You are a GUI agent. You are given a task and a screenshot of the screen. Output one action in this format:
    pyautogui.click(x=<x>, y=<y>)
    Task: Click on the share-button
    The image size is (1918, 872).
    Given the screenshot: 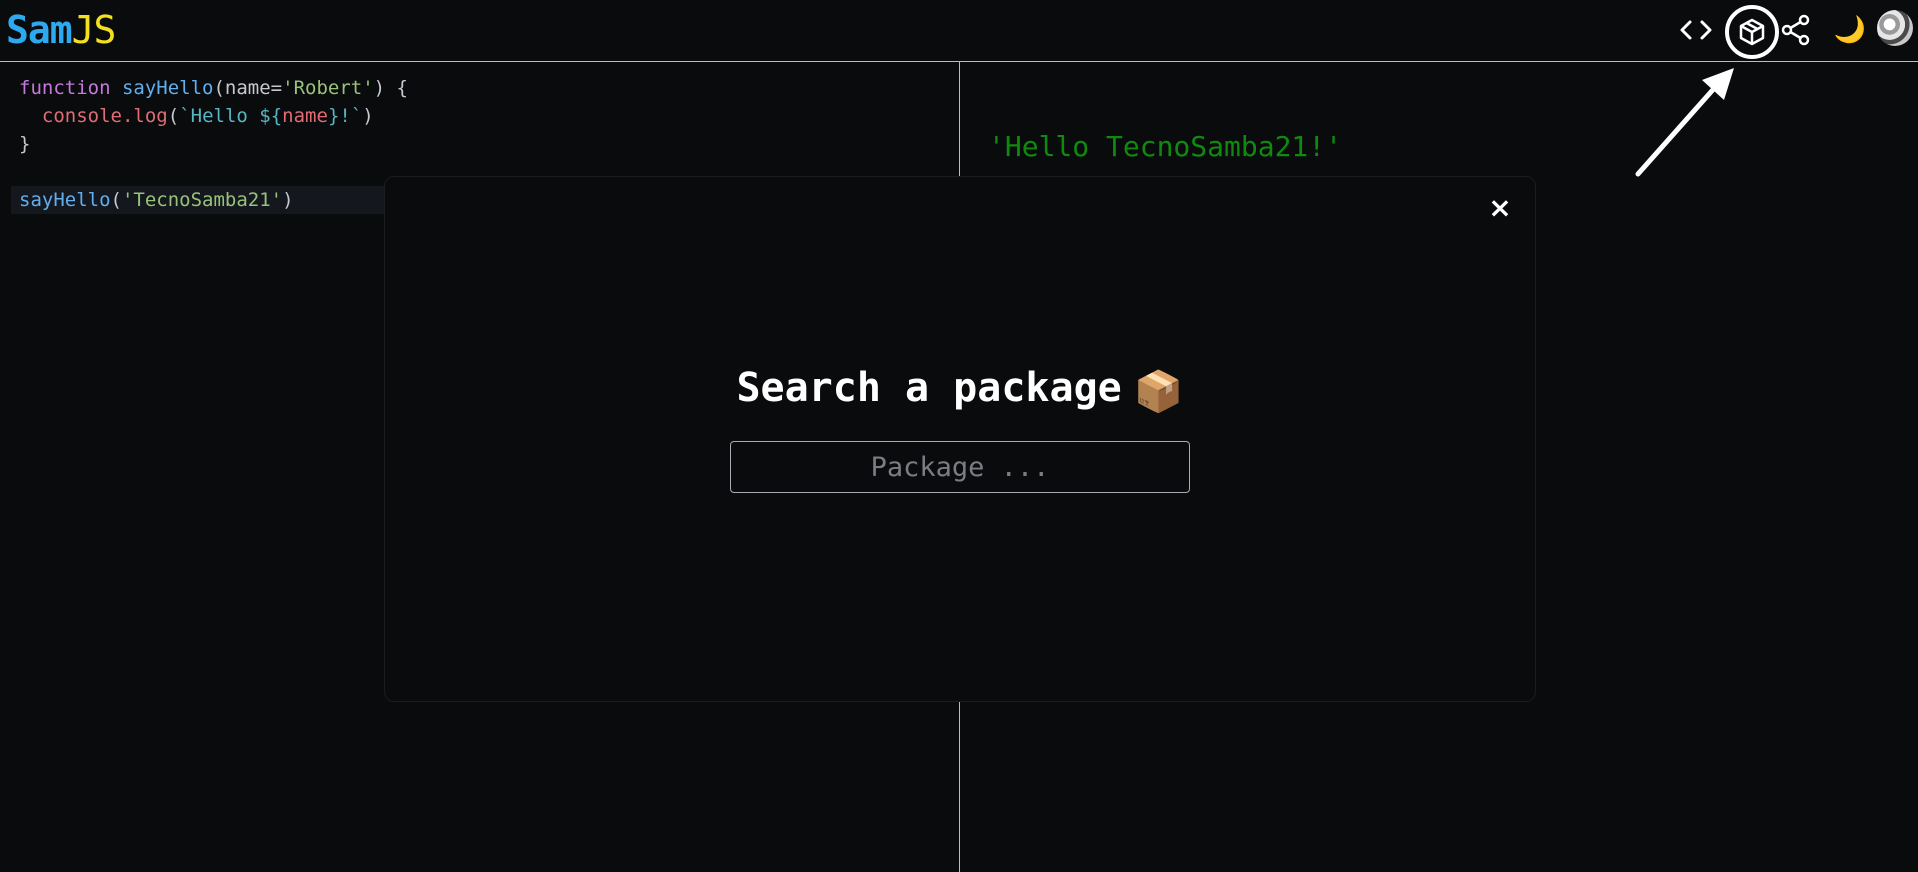 What is the action you would take?
    pyautogui.click(x=1796, y=30)
    